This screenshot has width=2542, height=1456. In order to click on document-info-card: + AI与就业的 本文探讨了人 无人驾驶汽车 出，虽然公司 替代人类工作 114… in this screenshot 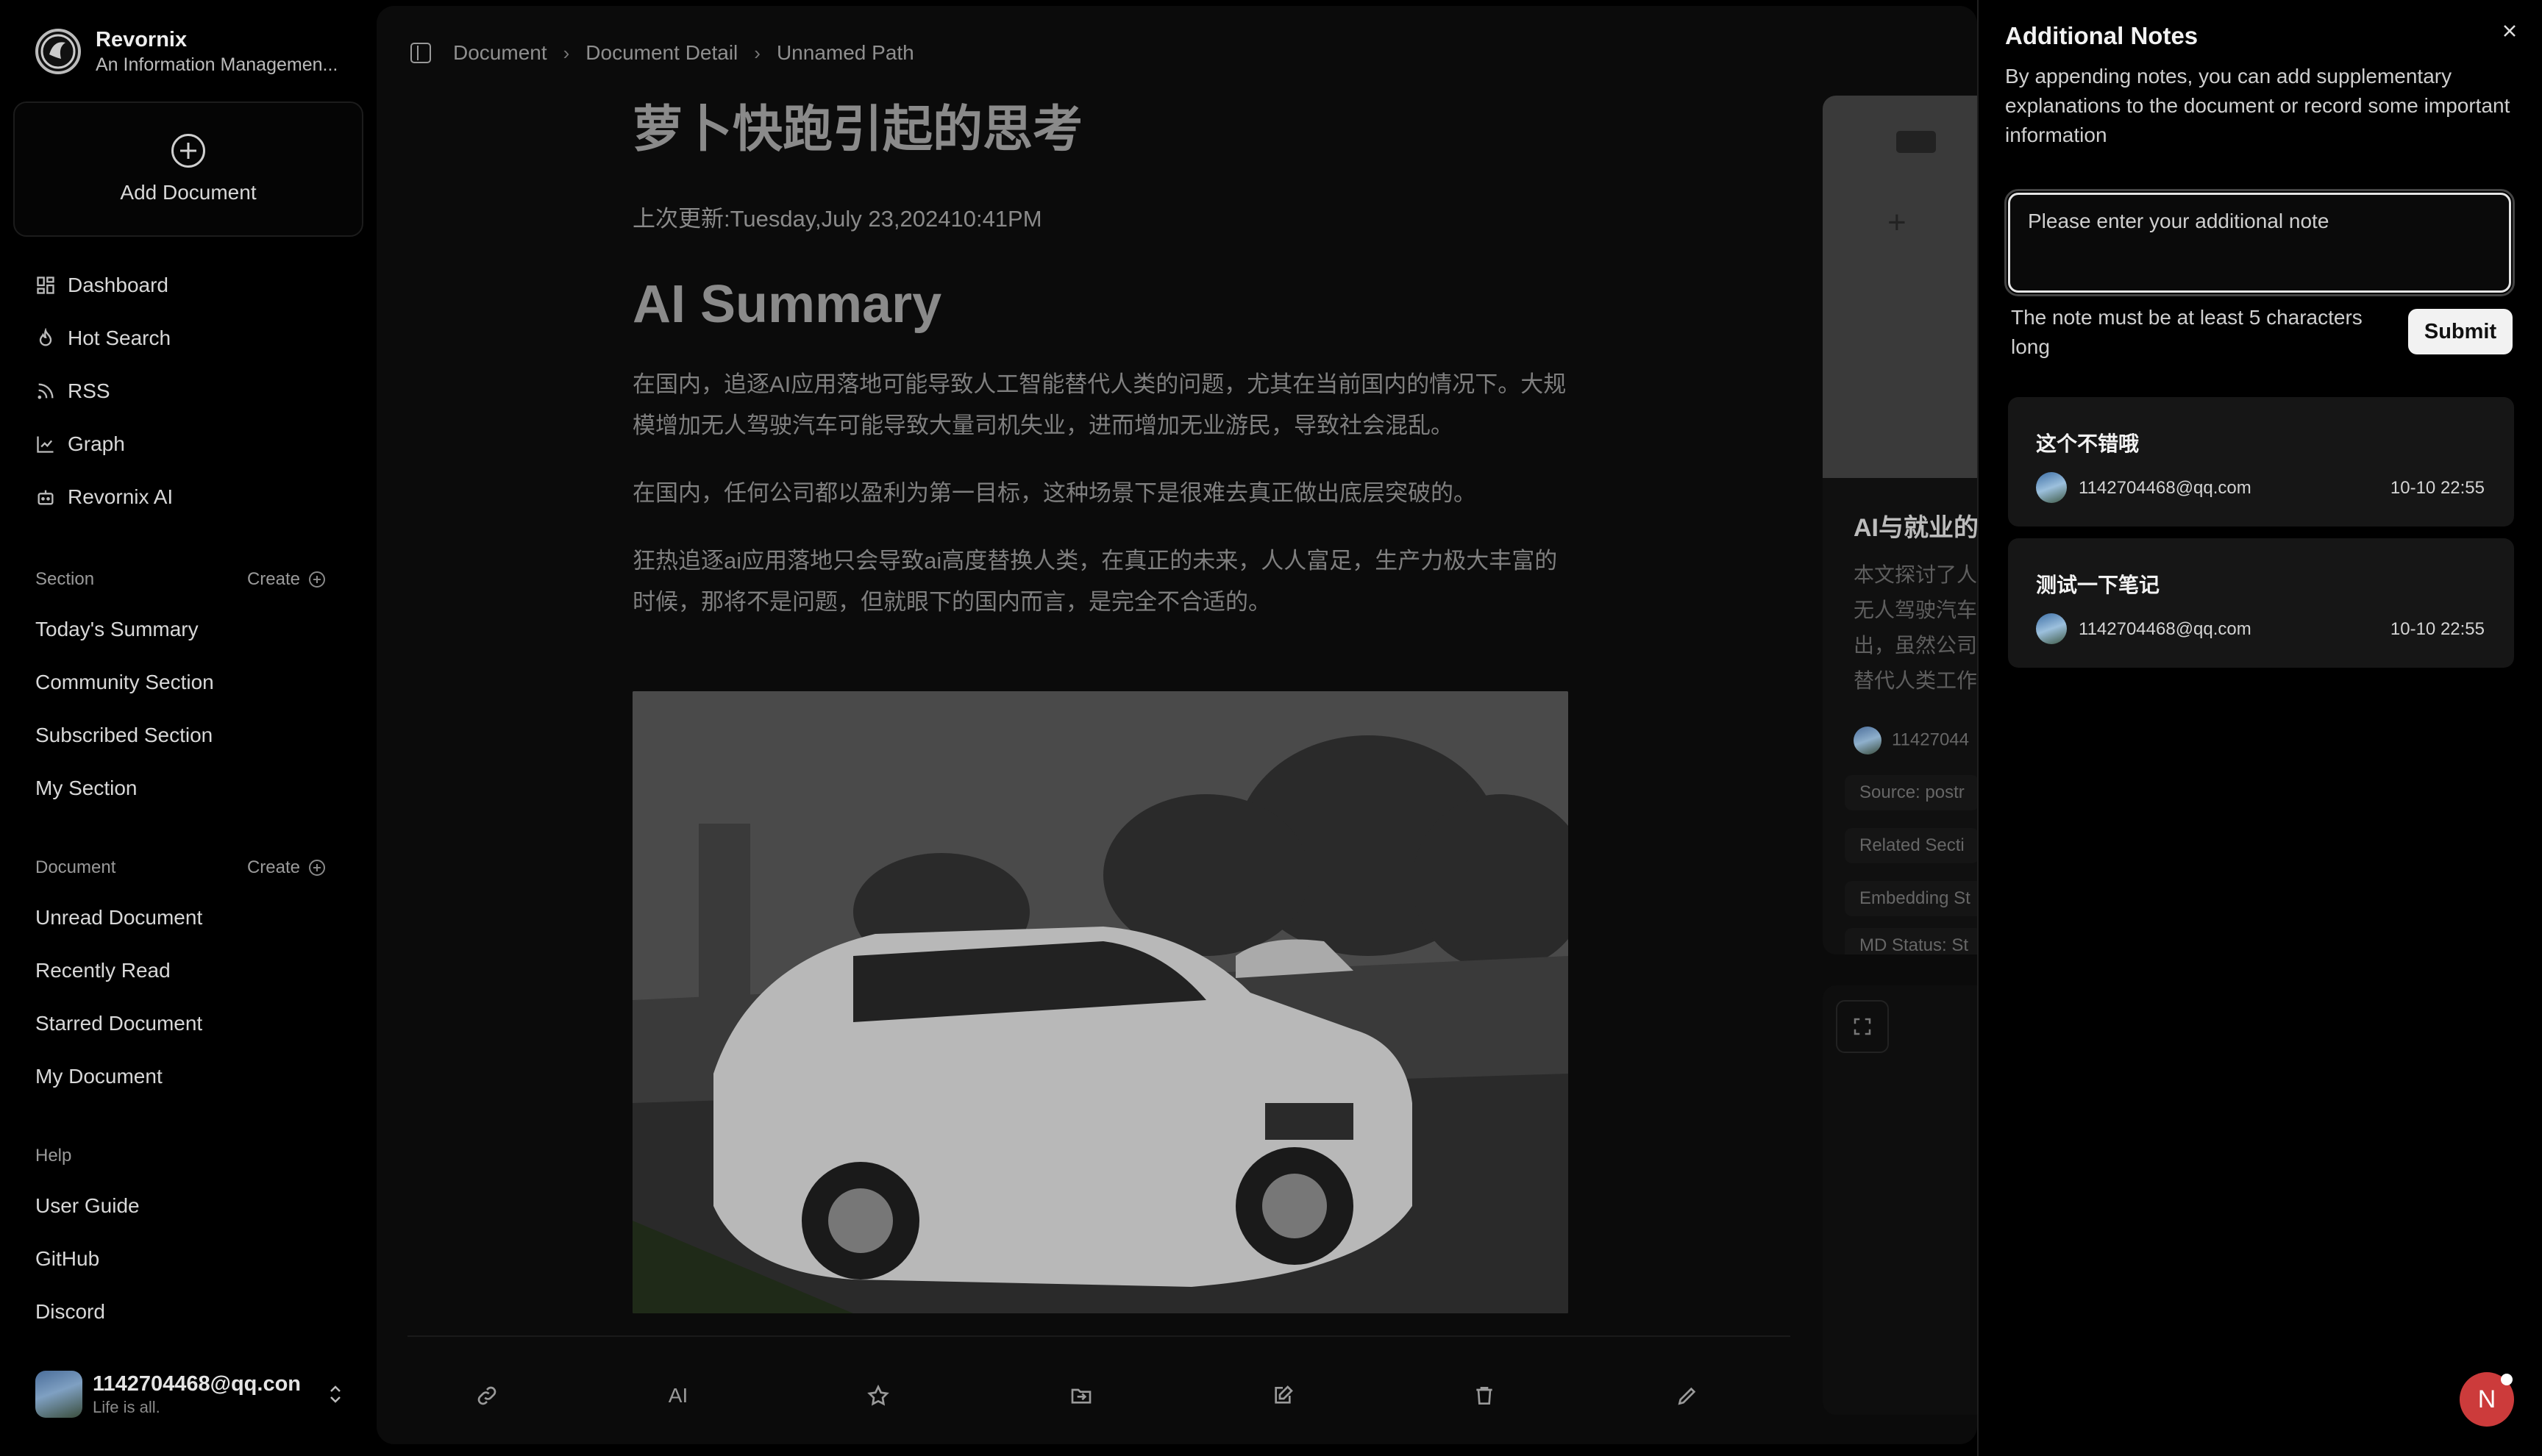, I will do `click(1900, 525)`.